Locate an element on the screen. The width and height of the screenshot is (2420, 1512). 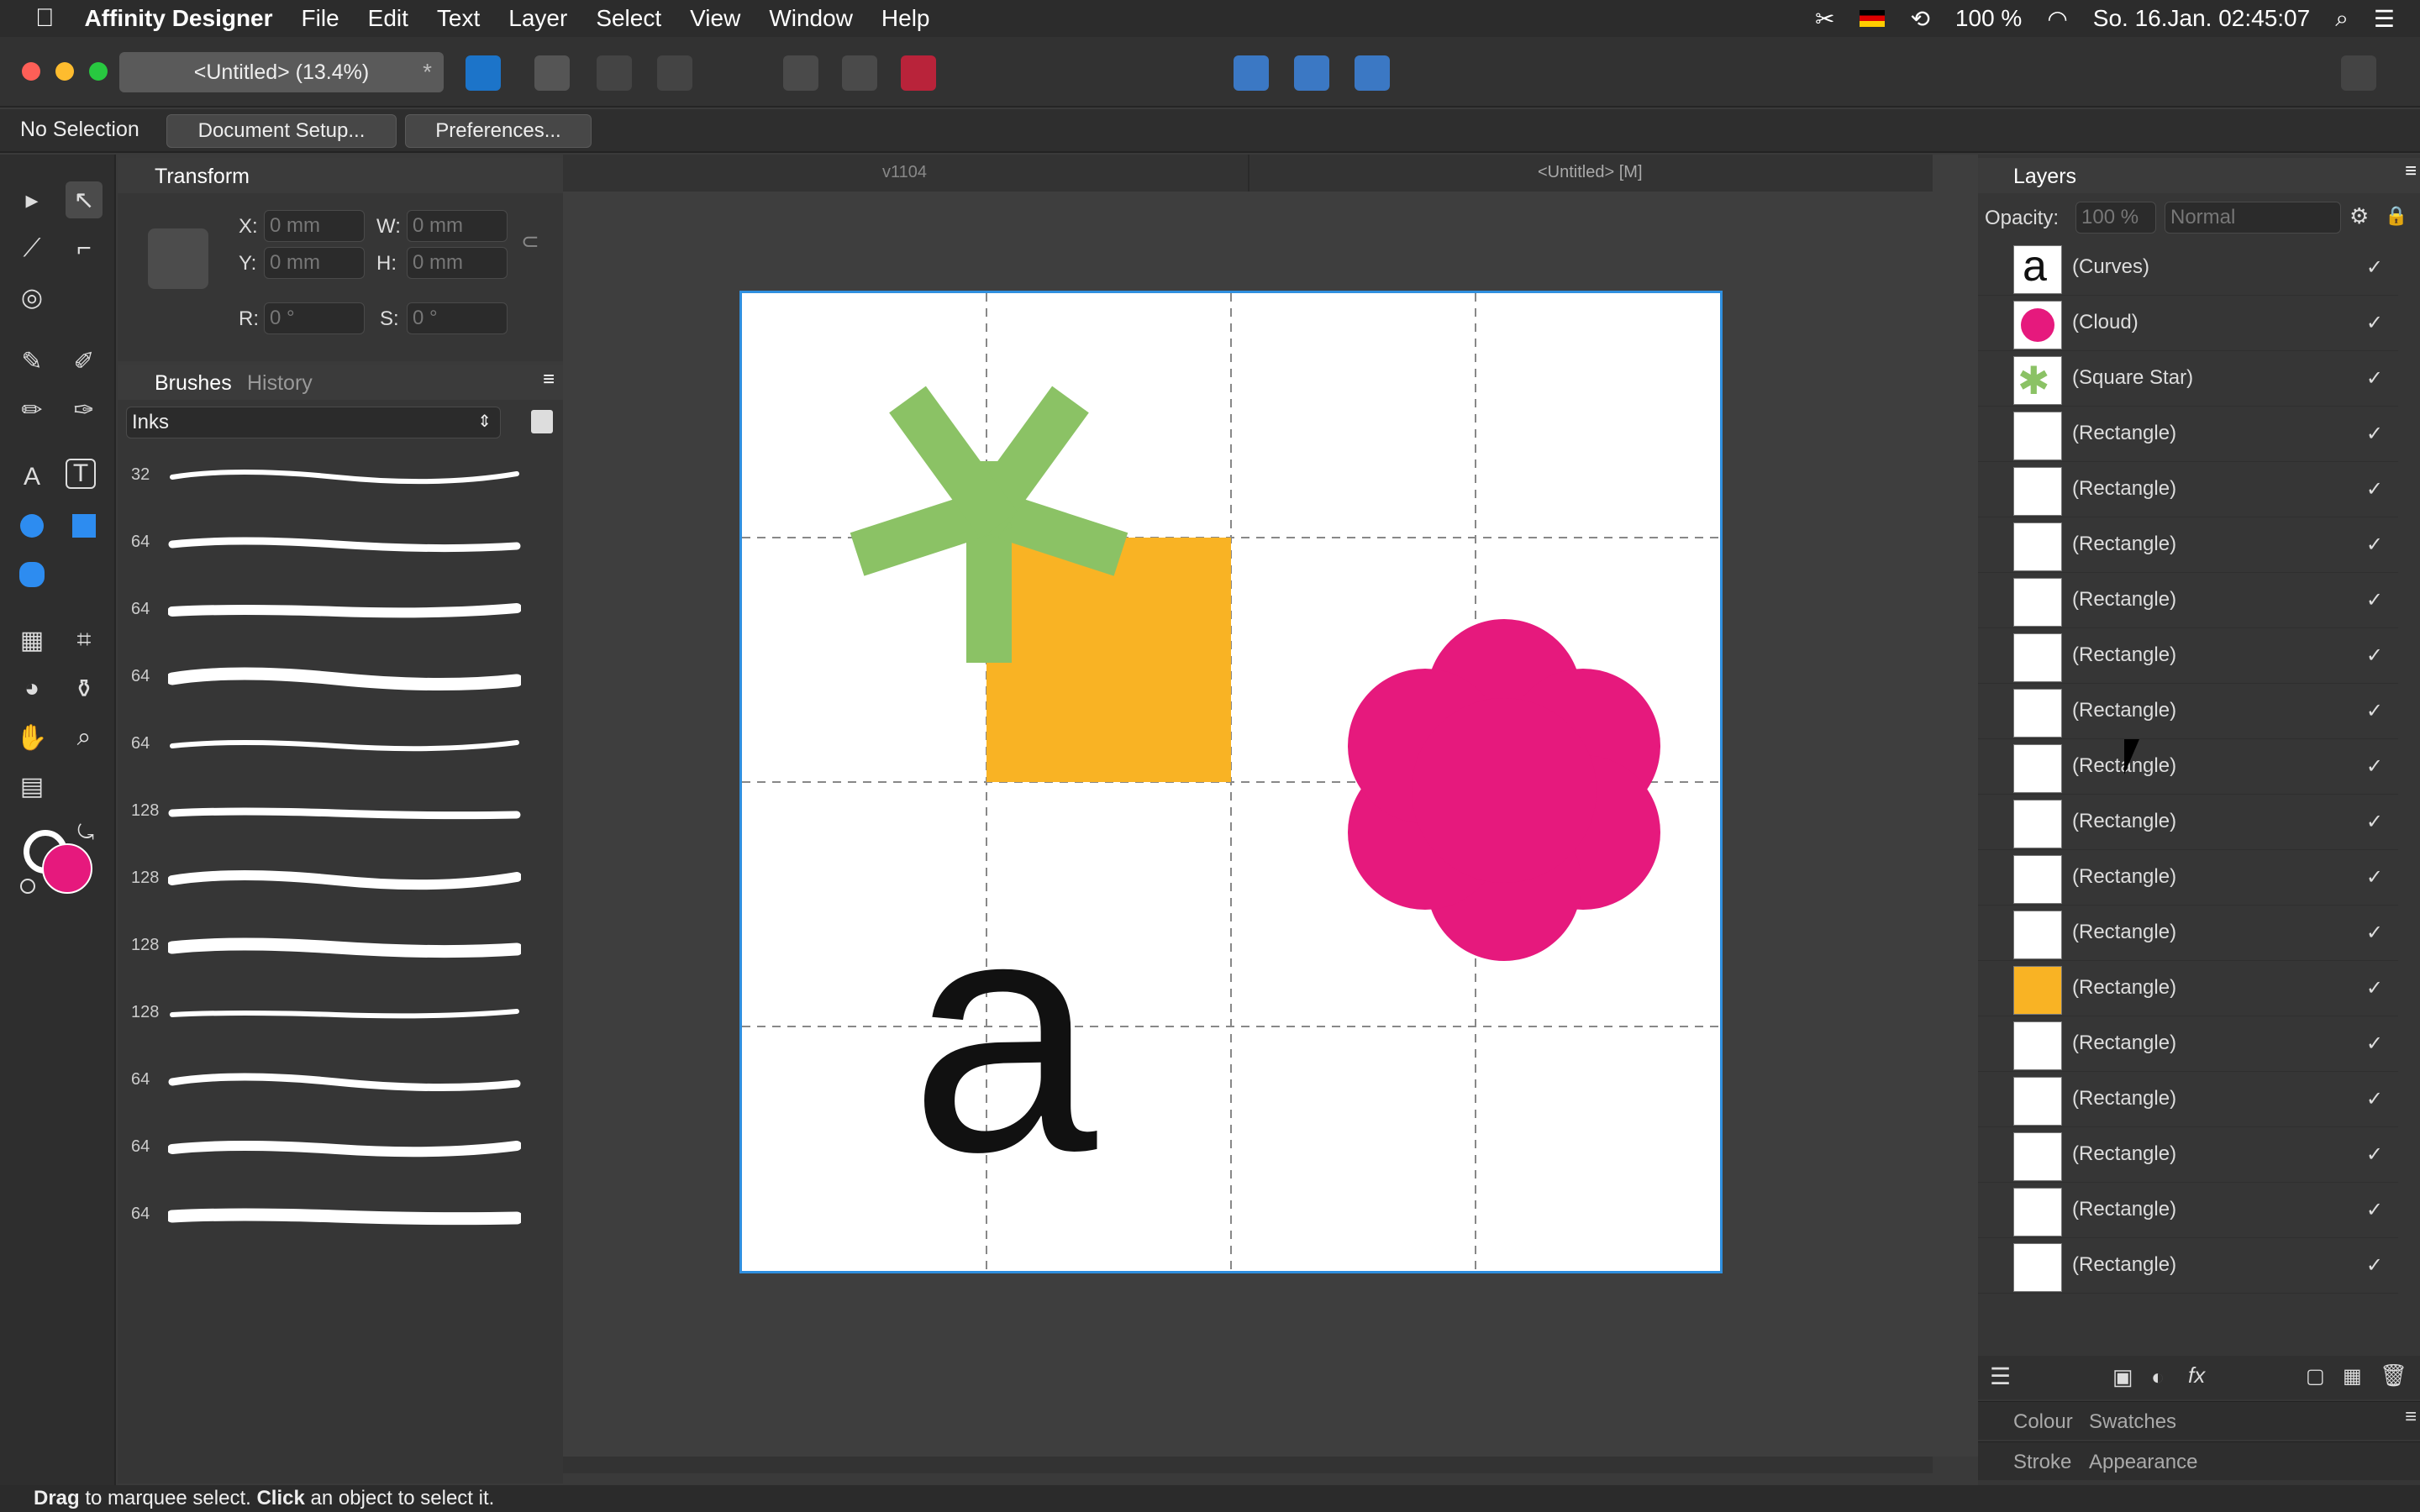
frame-text-icon: T is located at coordinates (81, 474).